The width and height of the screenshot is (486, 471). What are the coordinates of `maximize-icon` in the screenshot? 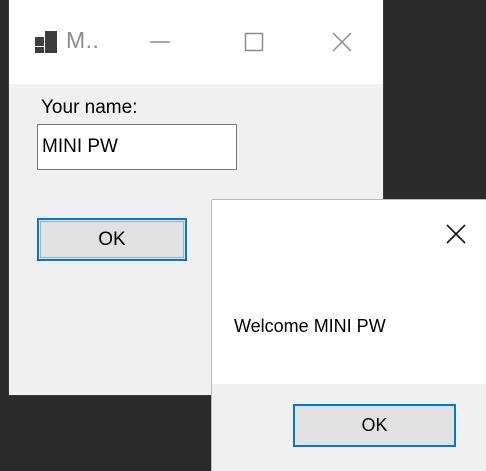 It's located at (254, 42).